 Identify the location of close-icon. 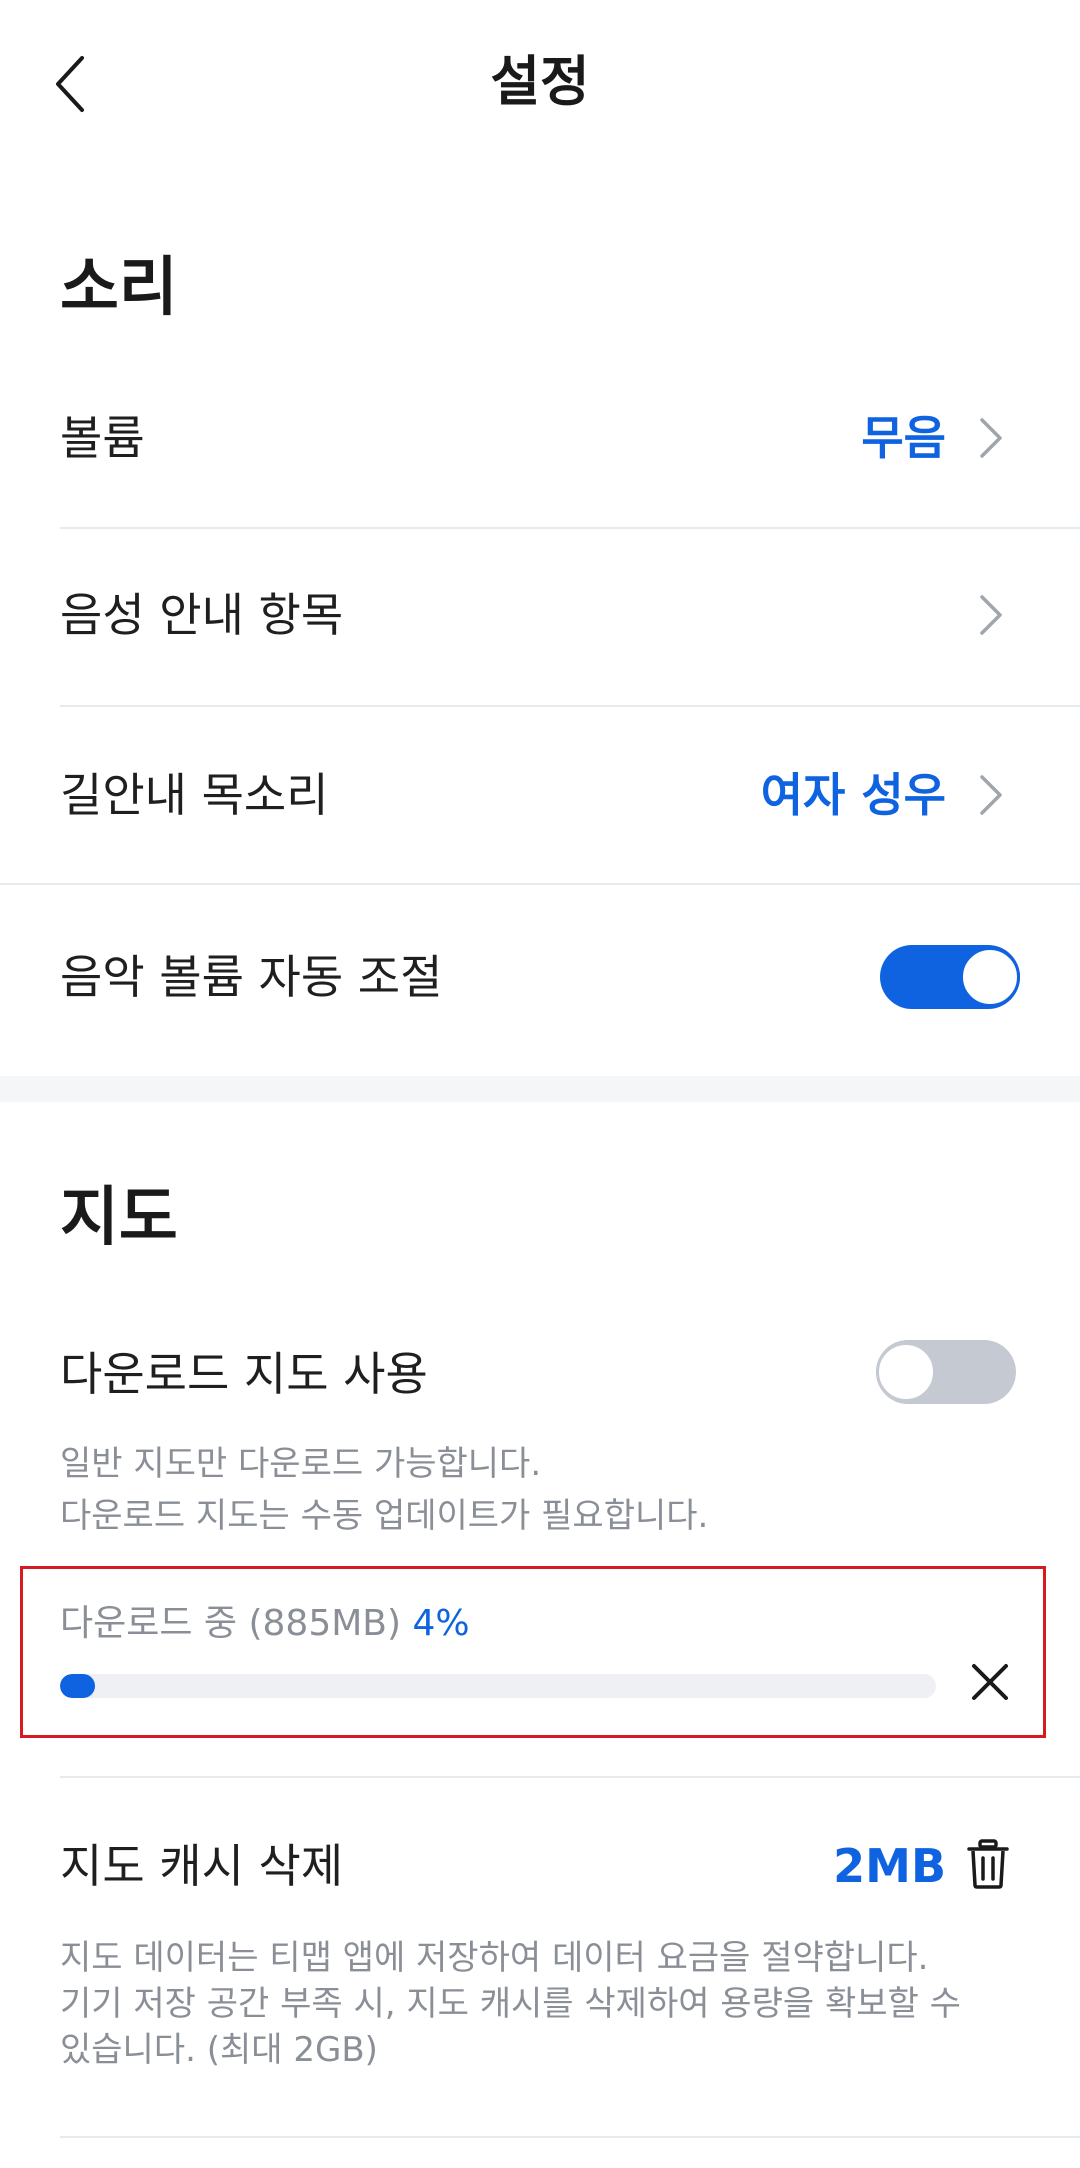
(990, 1682).